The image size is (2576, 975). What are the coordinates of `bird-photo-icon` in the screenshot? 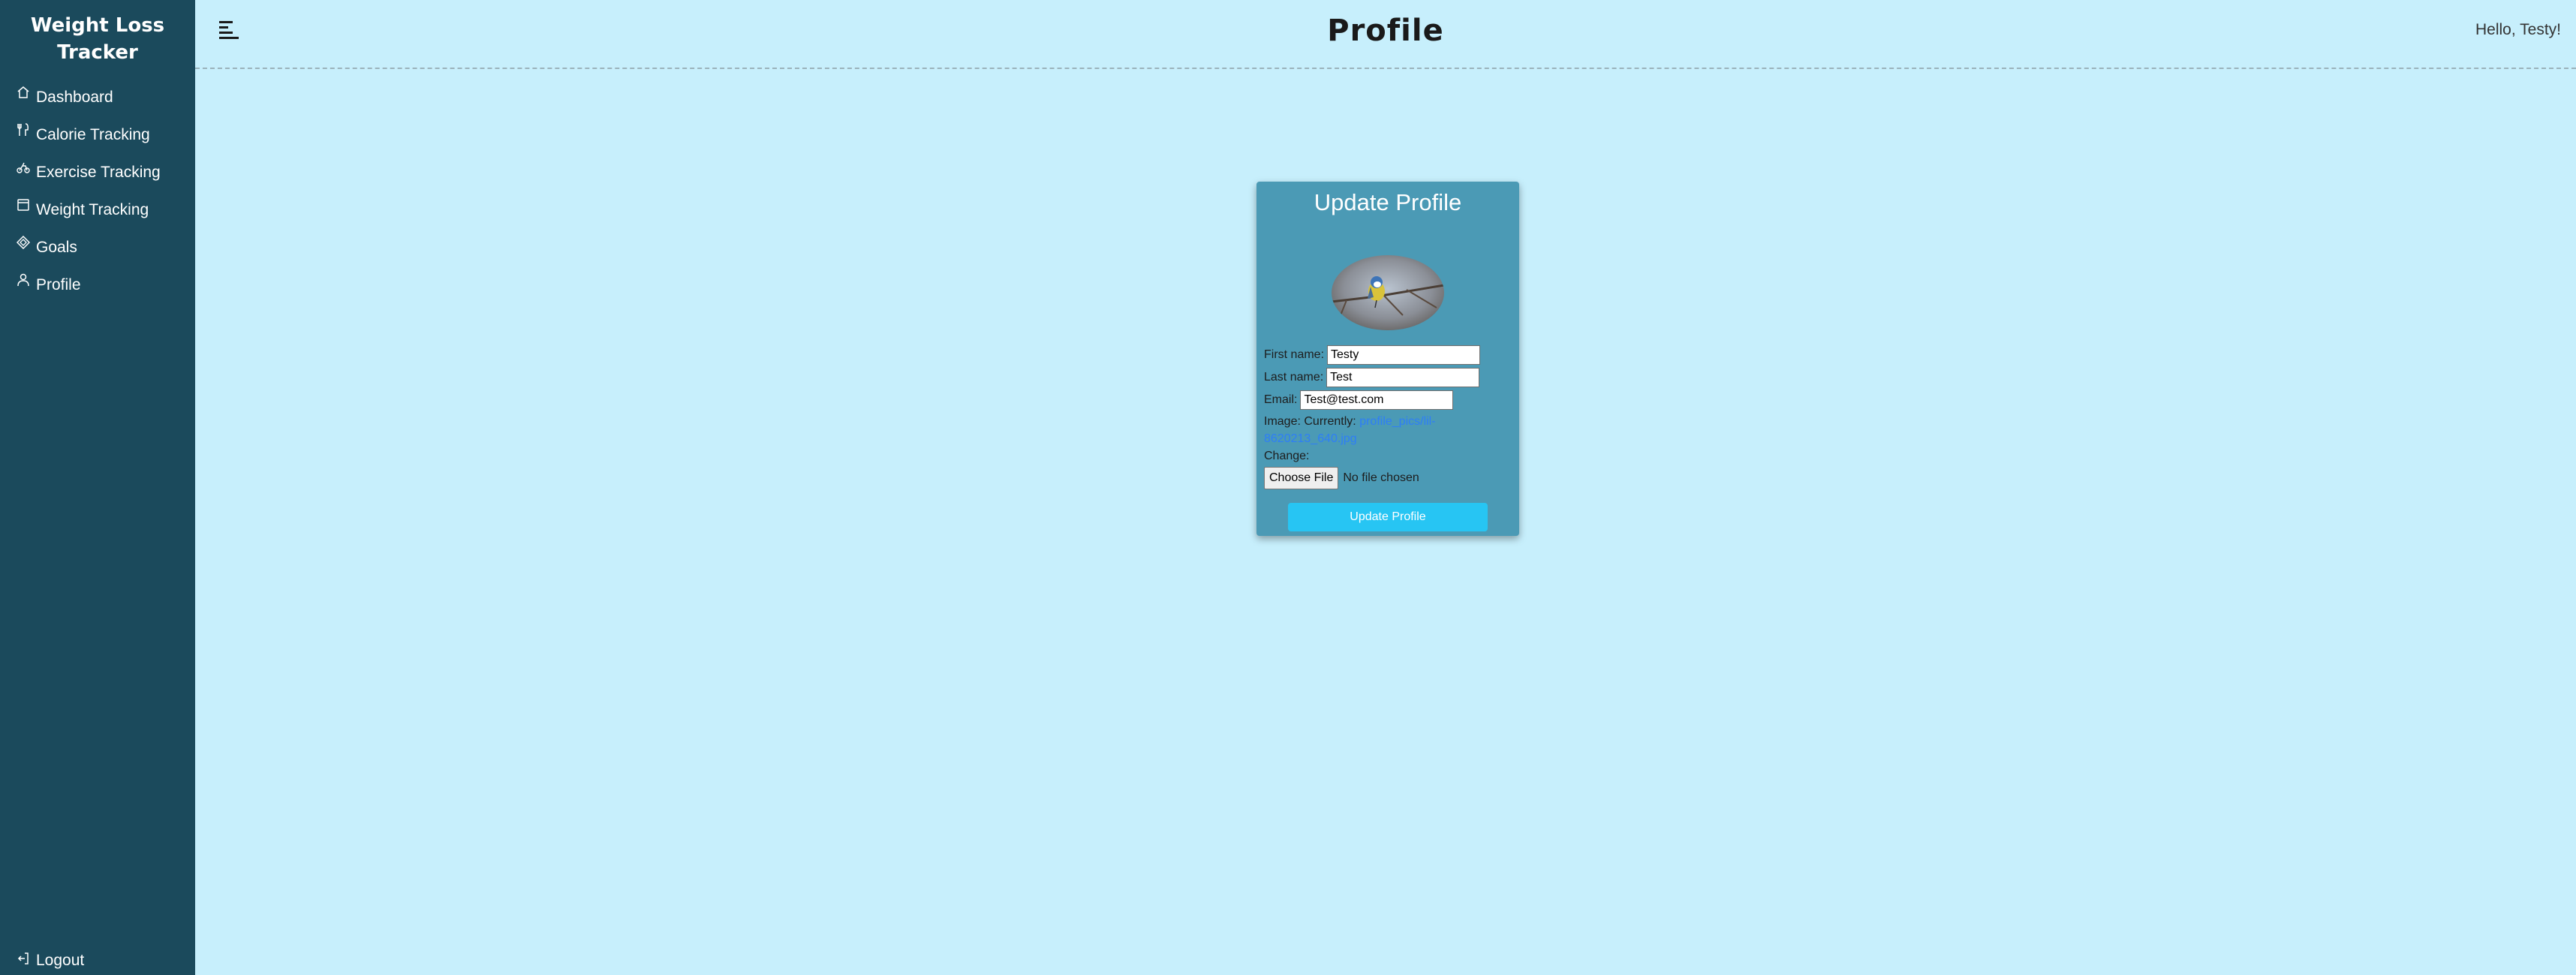 It's located at (1388, 292).